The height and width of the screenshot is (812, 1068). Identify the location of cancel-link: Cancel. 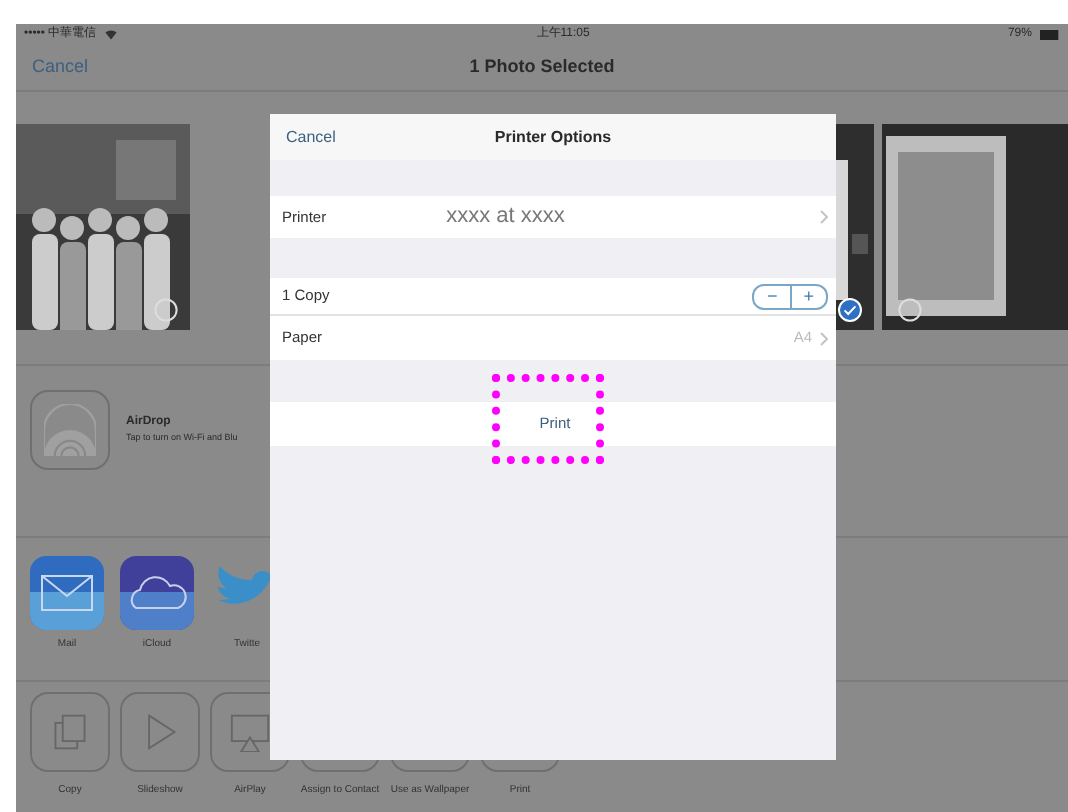
(311, 137).